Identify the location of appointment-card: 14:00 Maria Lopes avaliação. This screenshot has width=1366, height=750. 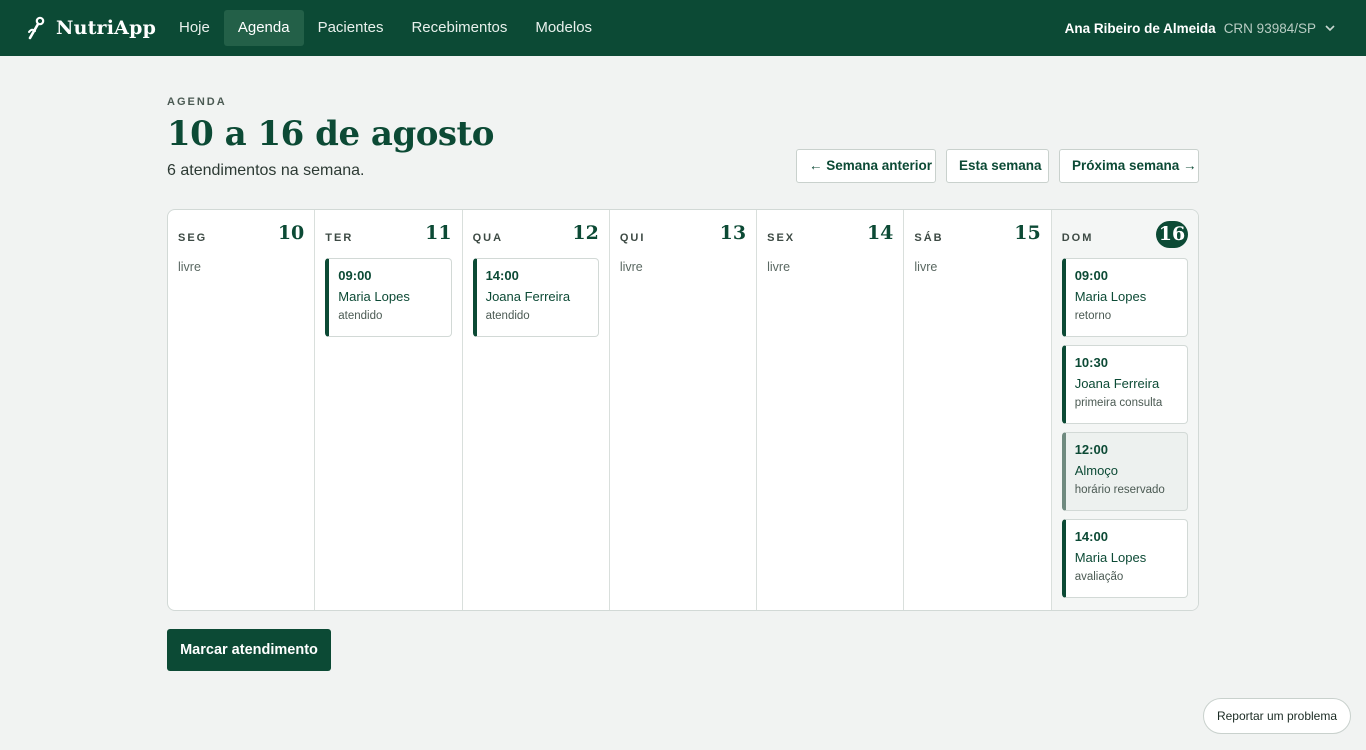
(1124, 558).